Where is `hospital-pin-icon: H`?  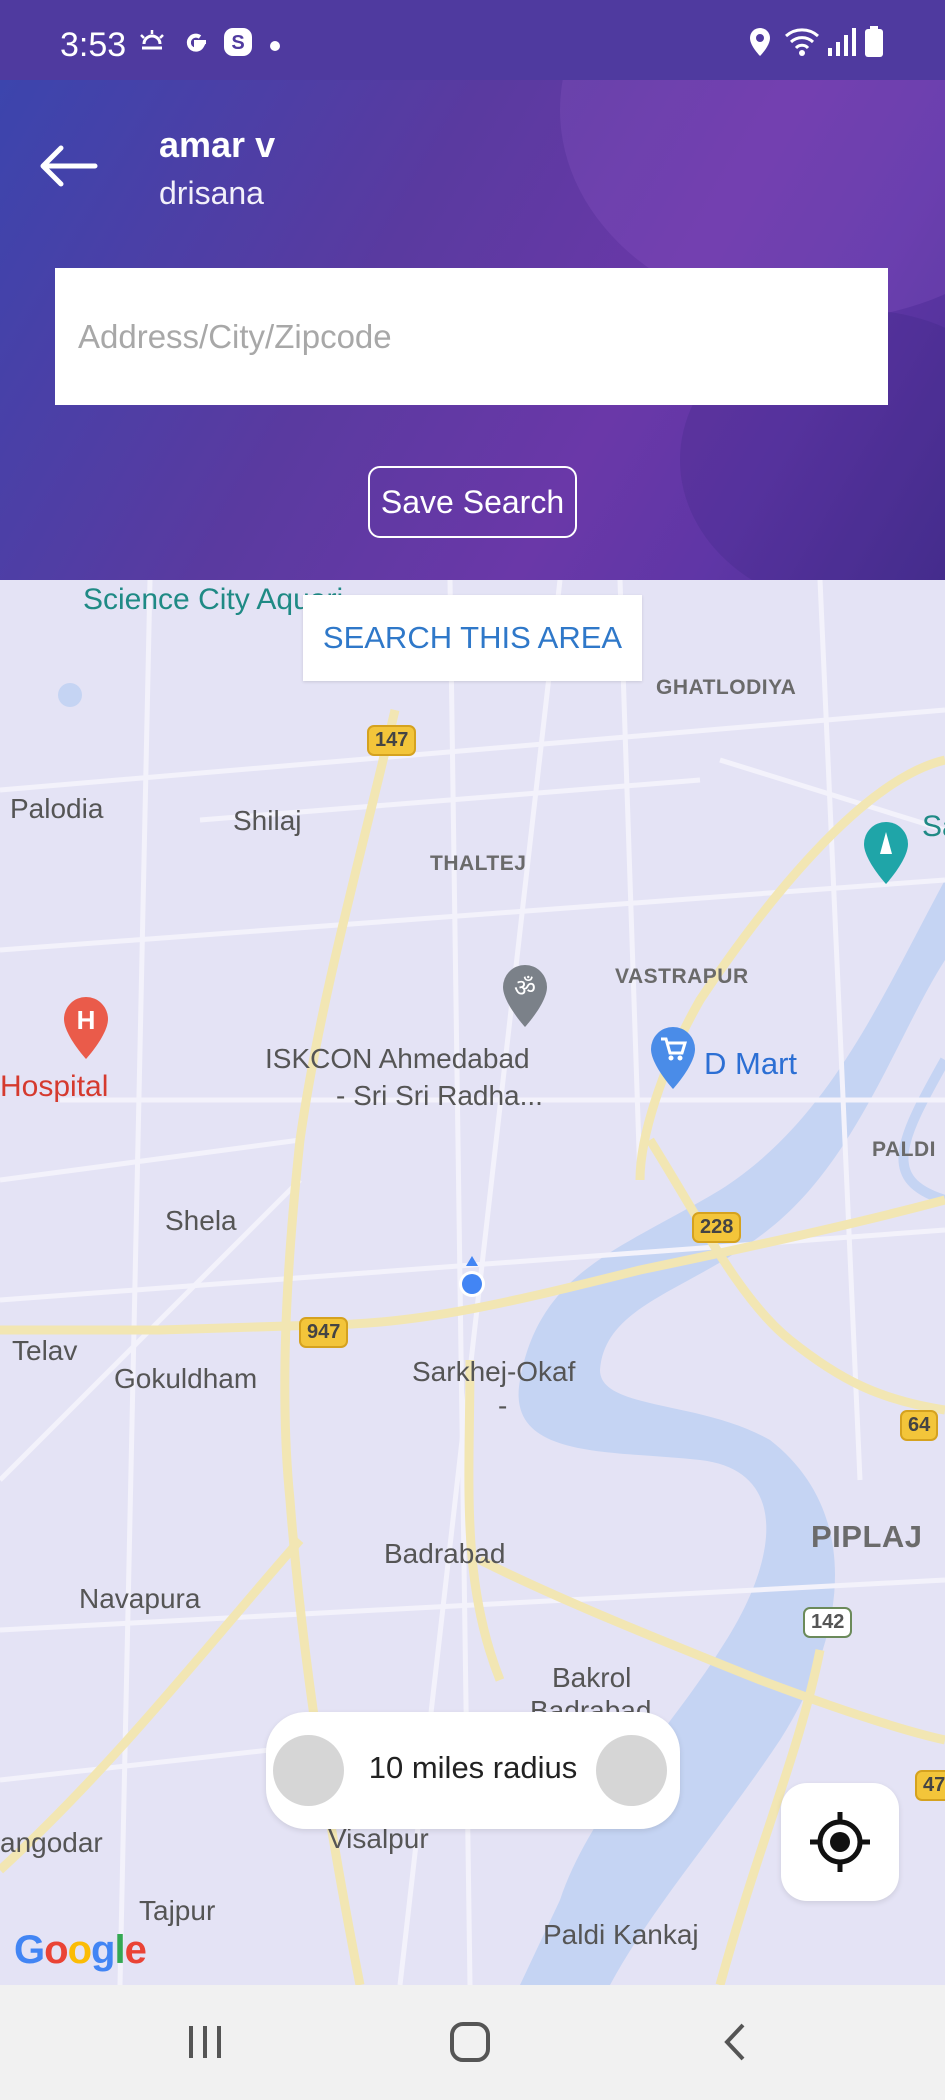 hospital-pin-icon: H is located at coordinates (86, 1028).